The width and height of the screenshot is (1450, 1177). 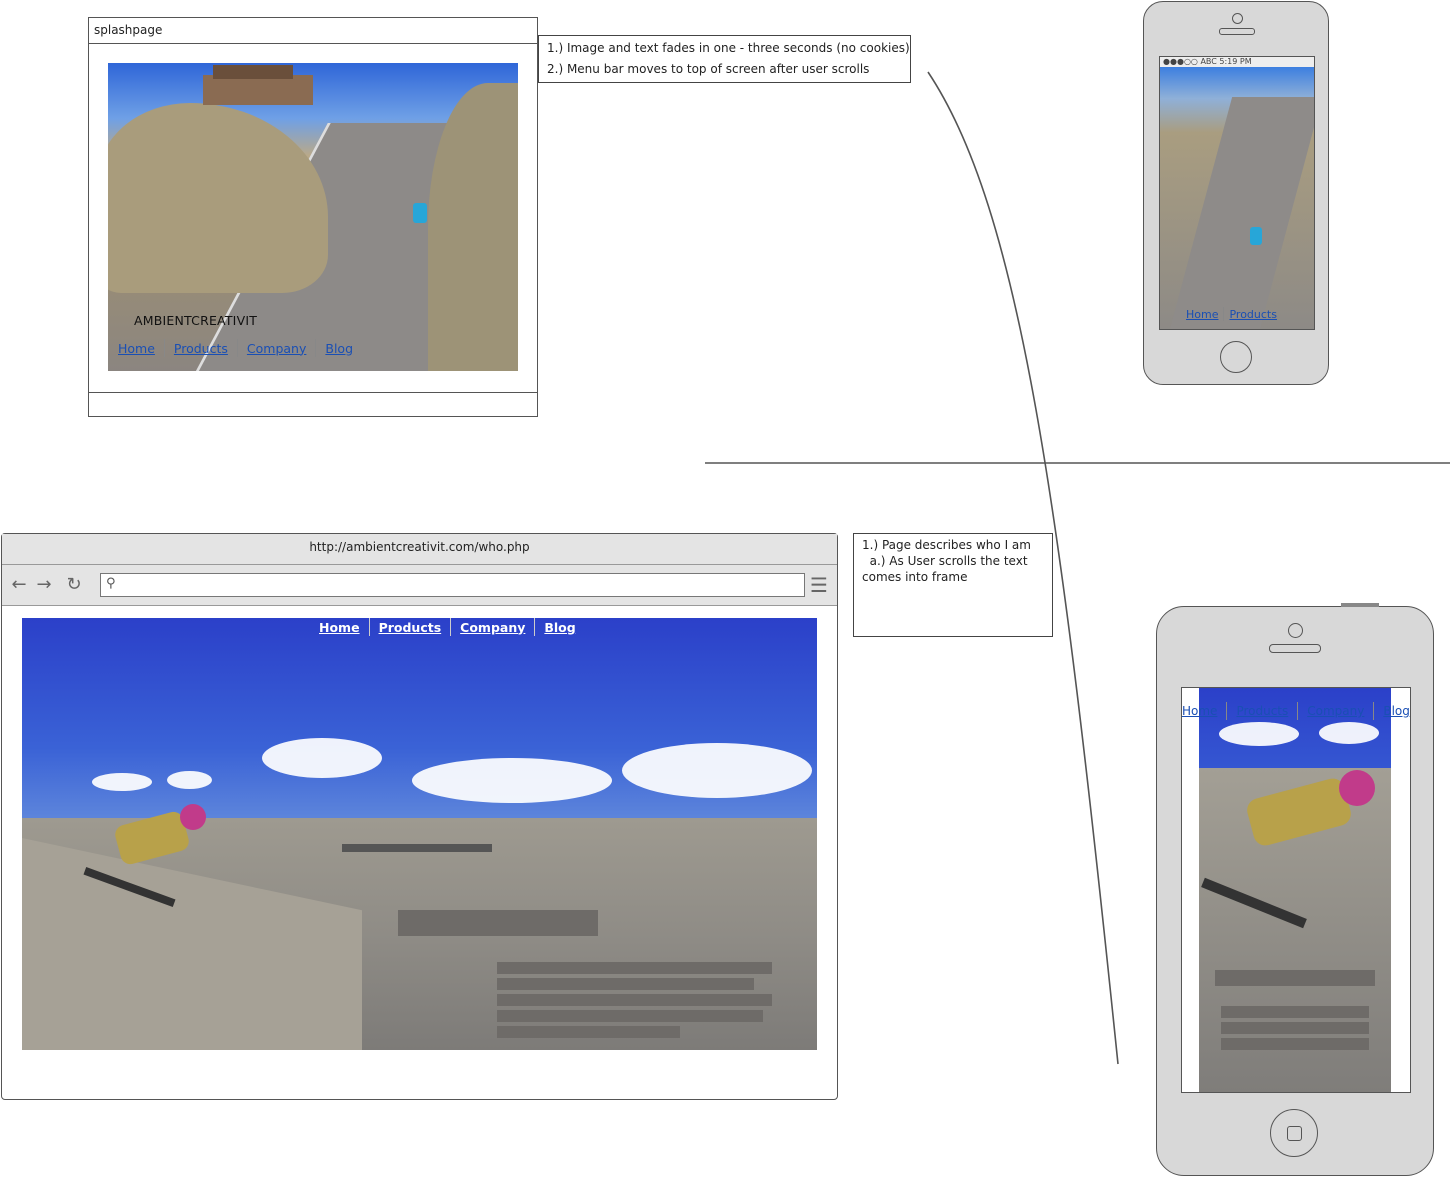 What do you see at coordinates (462, 585) in the screenshot?
I see `address-input` at bounding box center [462, 585].